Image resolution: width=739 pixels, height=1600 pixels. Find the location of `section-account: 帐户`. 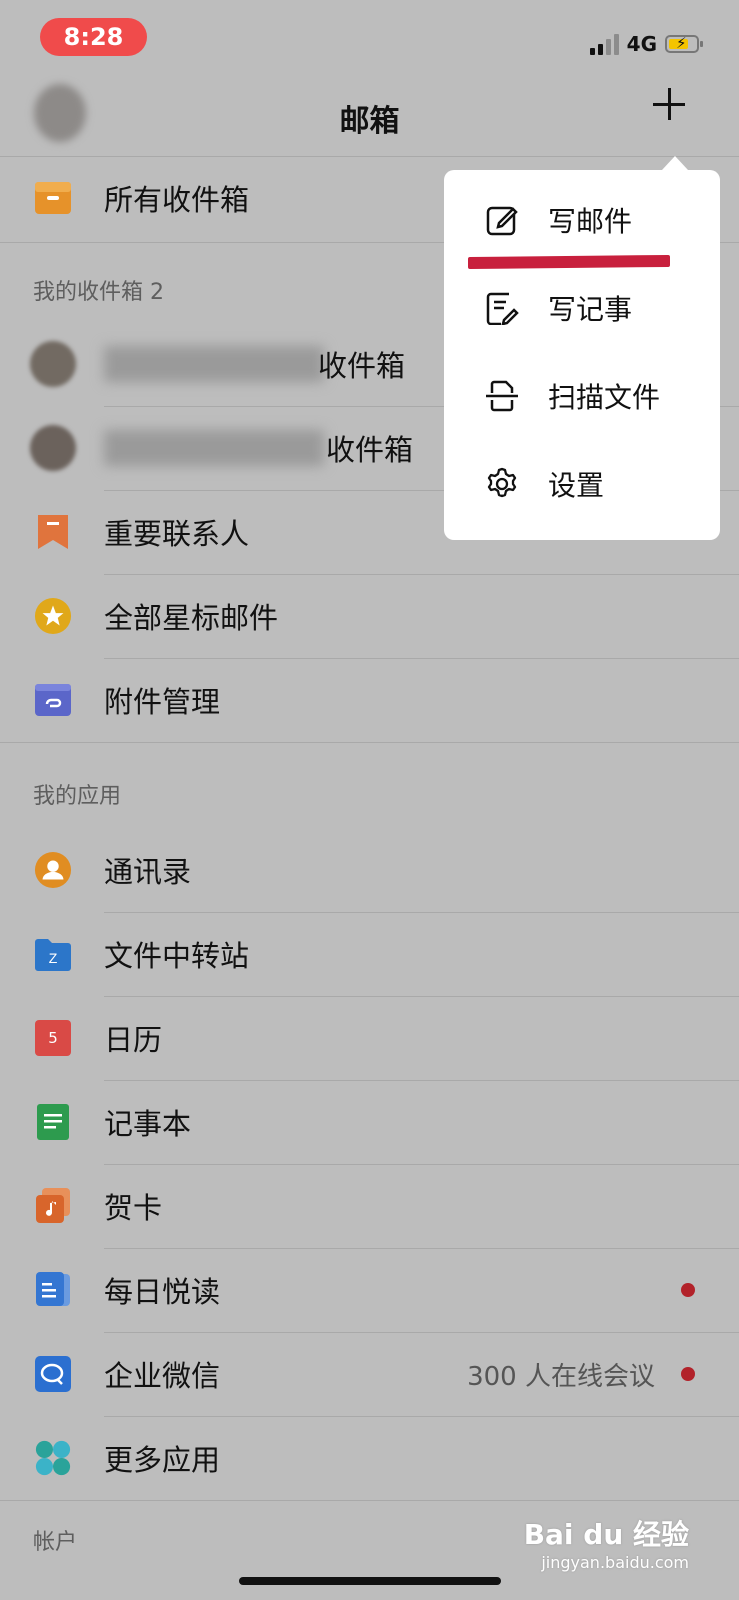

section-account: 帐户 is located at coordinates (55, 1542).